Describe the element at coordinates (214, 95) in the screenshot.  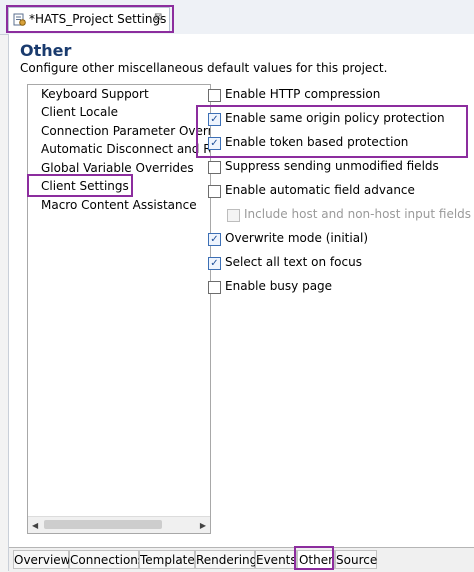
I see `checkbox-http-compression` at that location.